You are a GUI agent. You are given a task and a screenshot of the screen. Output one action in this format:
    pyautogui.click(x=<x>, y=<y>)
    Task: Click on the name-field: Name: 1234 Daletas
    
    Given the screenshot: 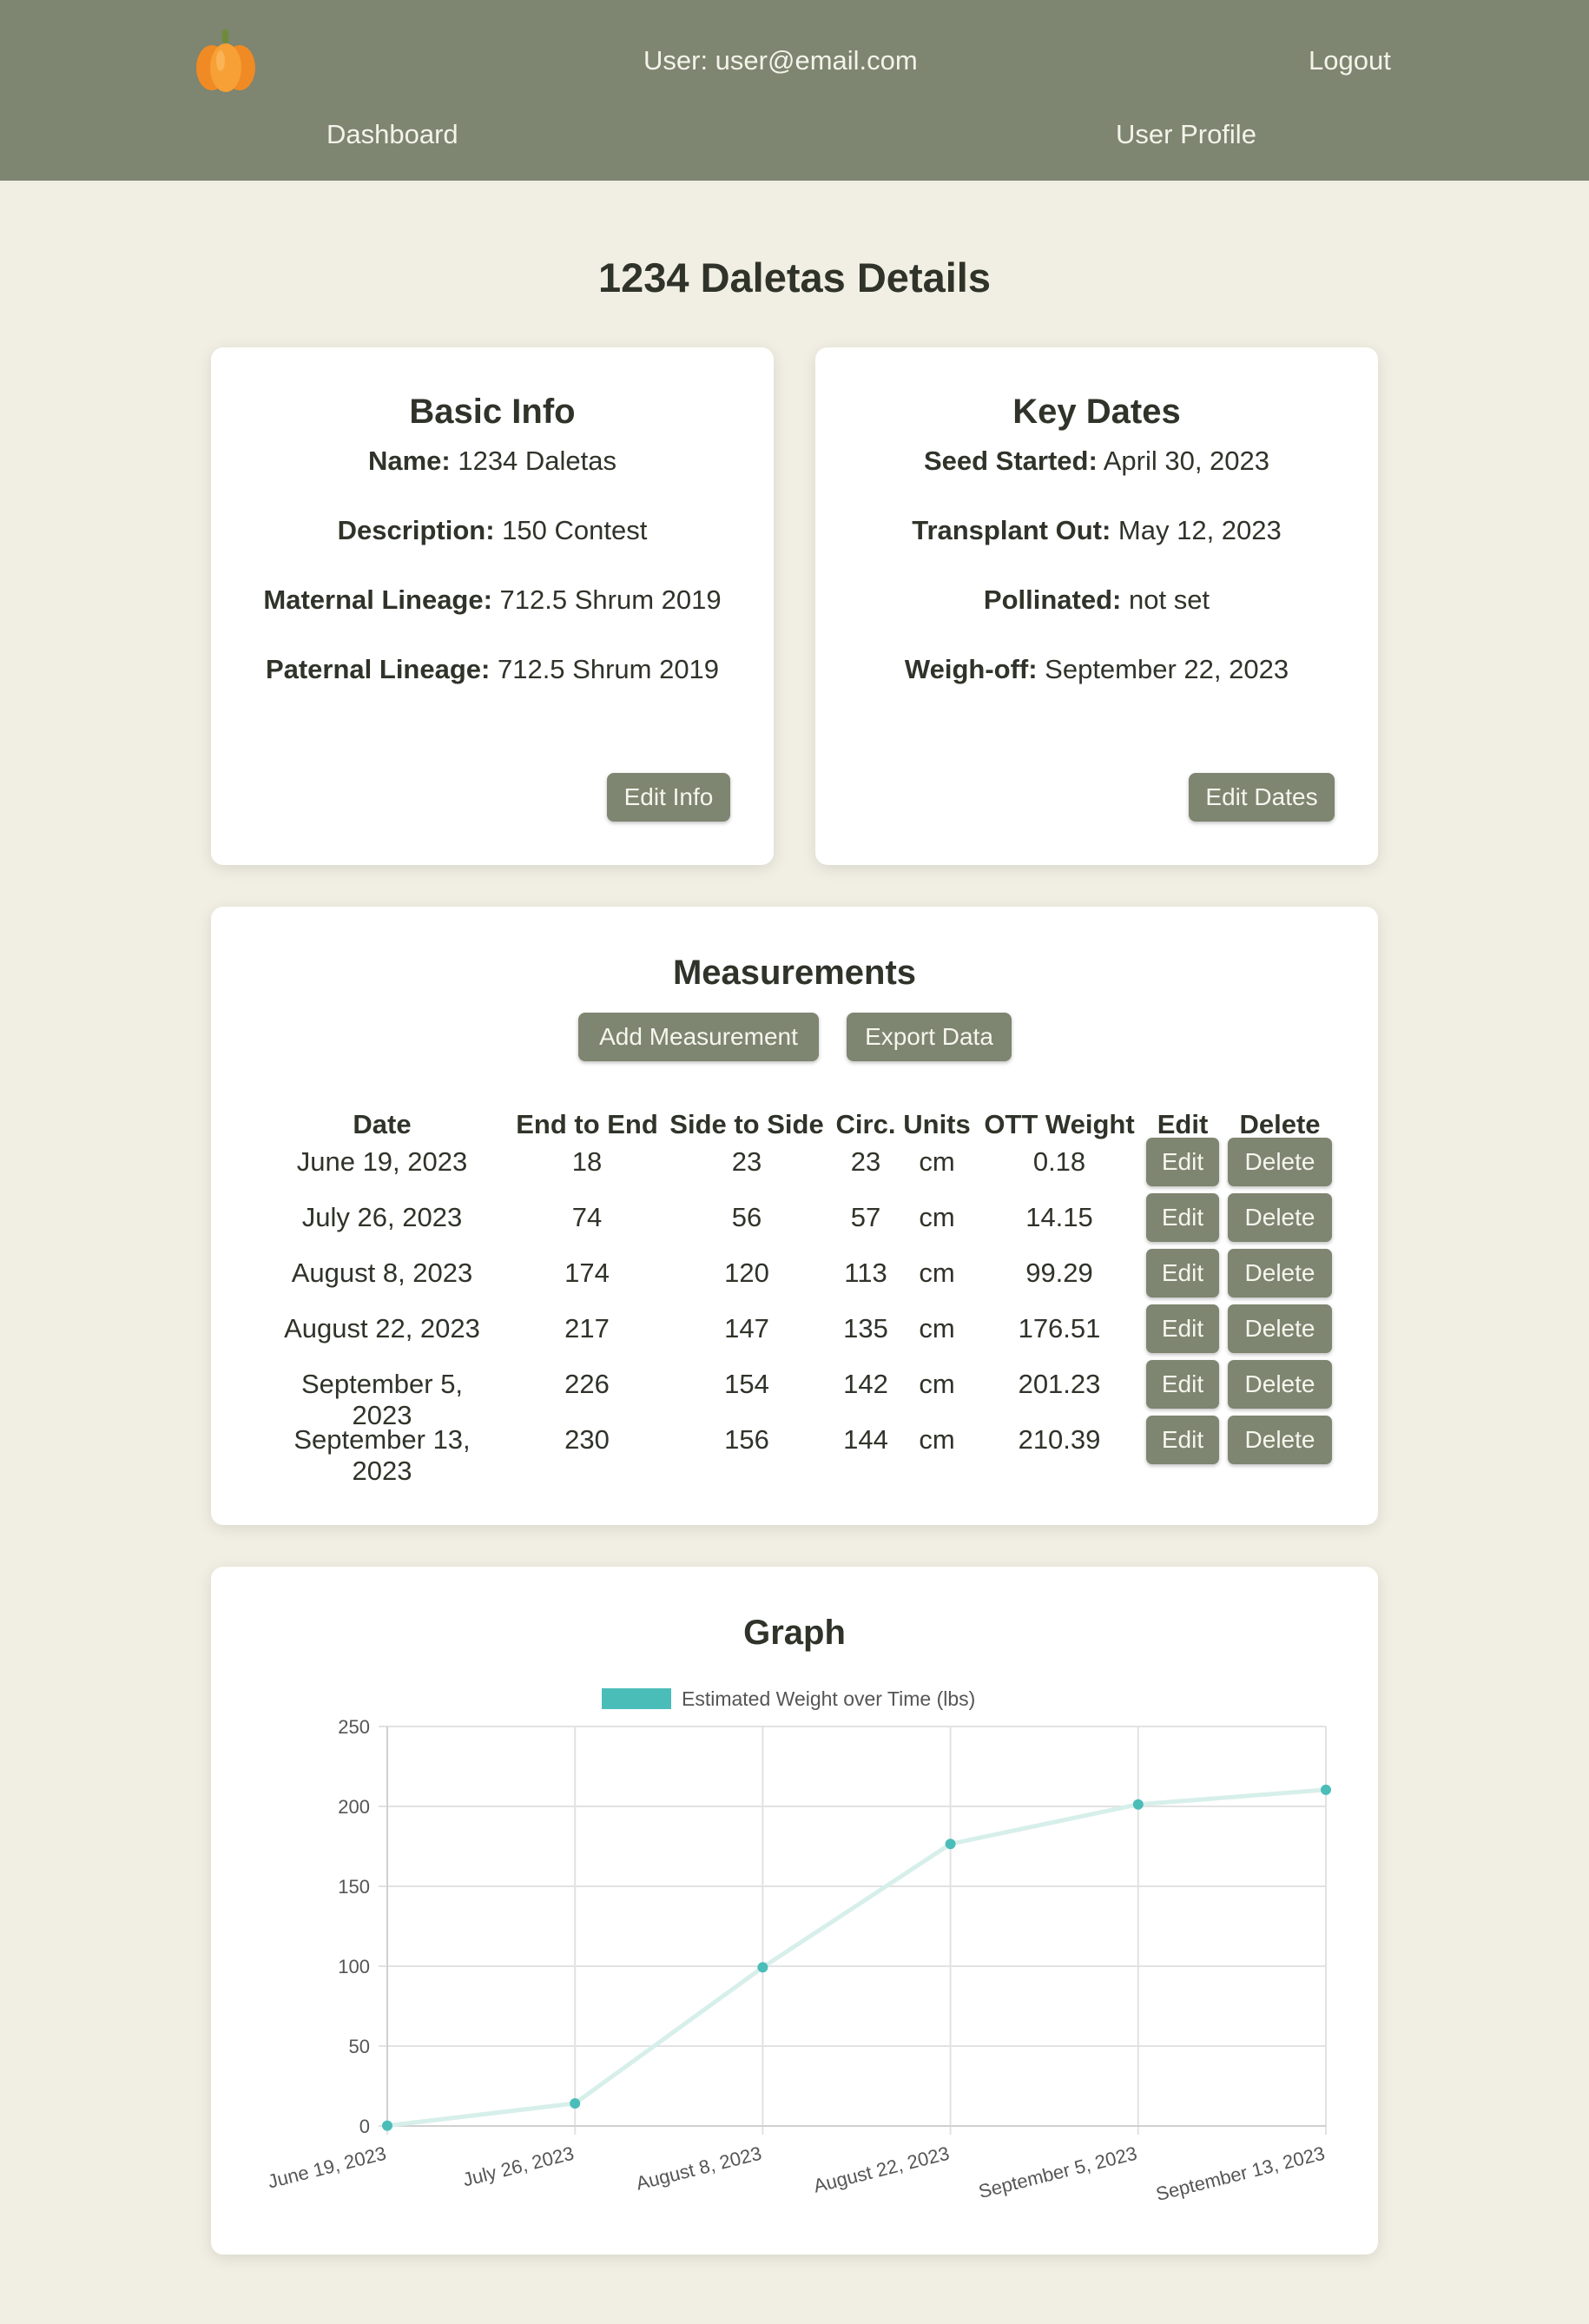 What is the action you would take?
    pyautogui.click(x=492, y=480)
    